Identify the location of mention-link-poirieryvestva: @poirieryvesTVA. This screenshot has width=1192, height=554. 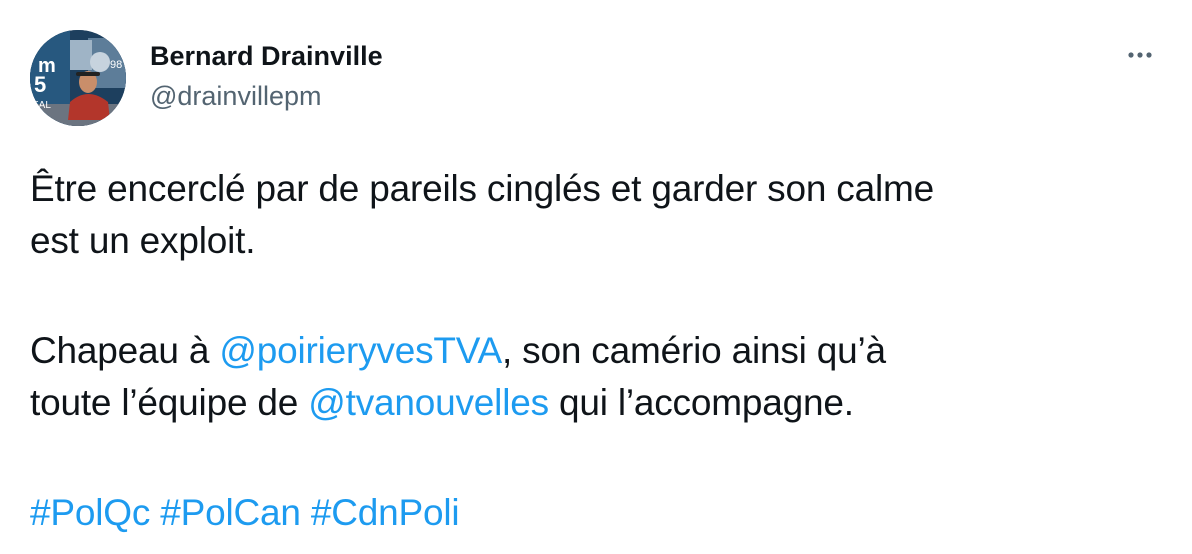
(360, 350).